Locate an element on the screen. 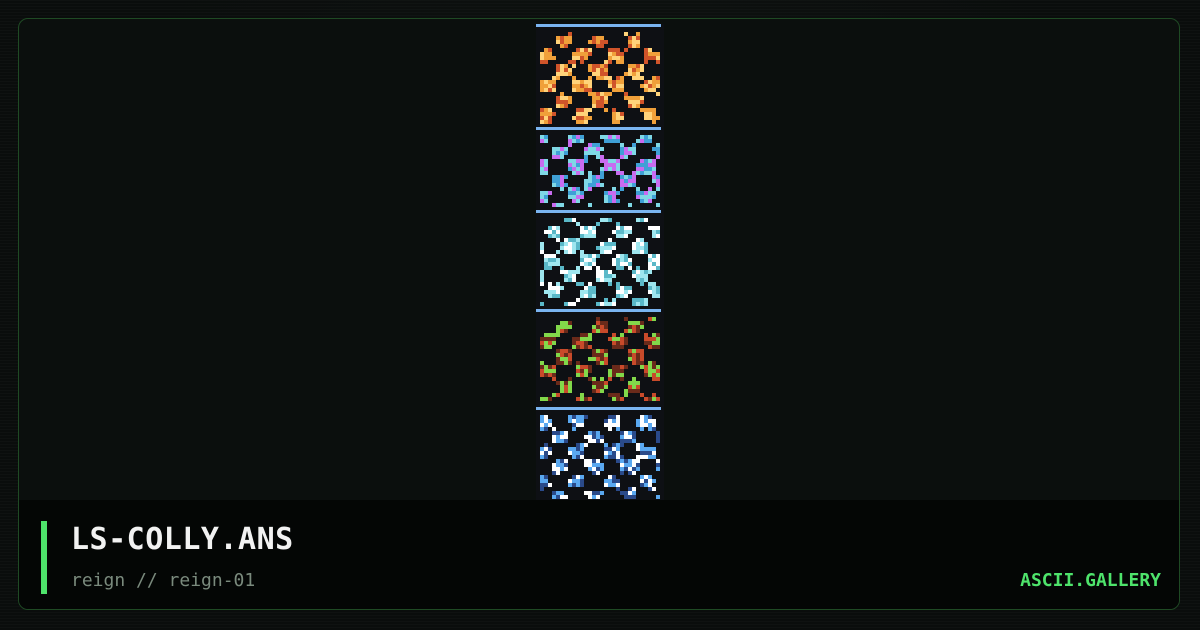  ansi-artwork-preview is located at coordinates (600, 262).